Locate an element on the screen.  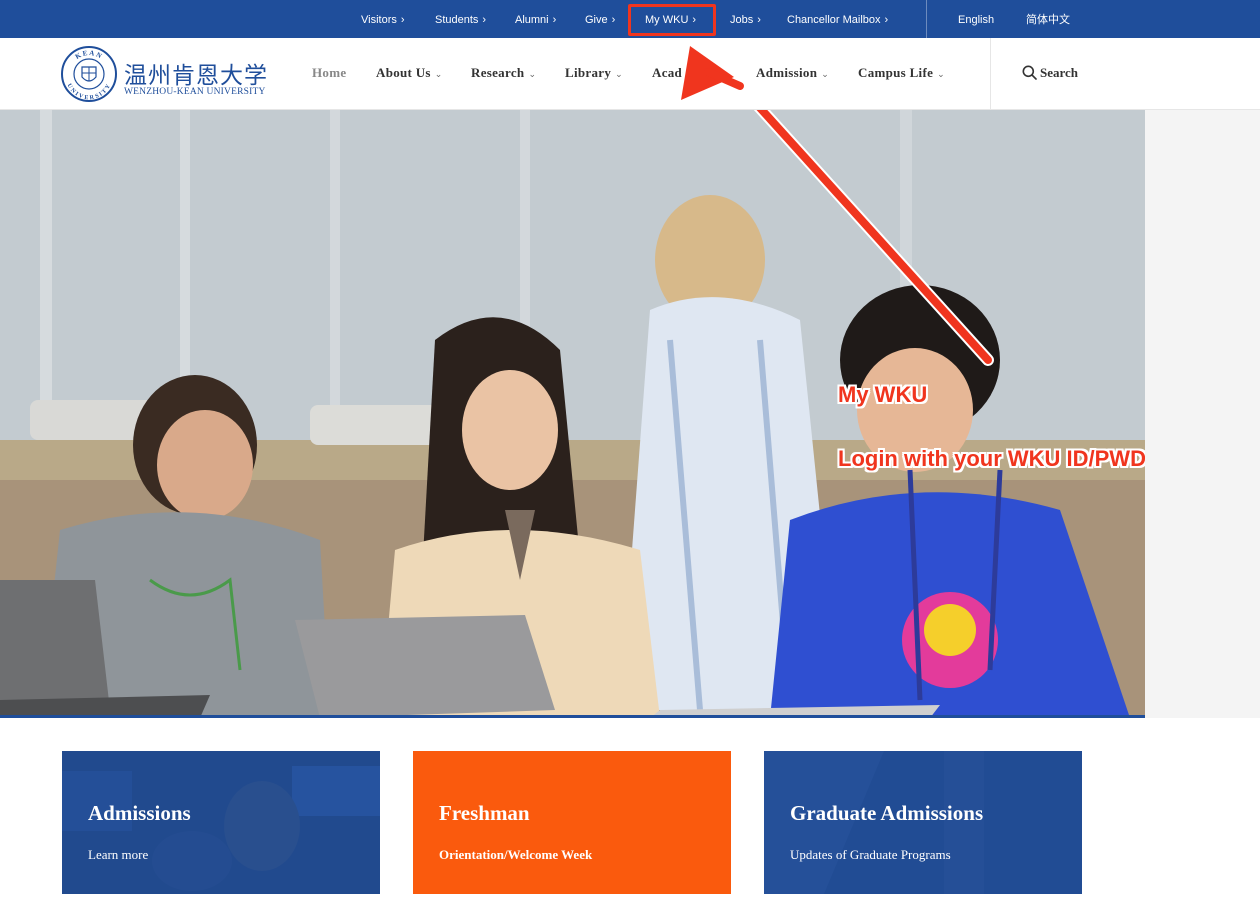
topbar-link-alumni: Alumni › is located at coordinates (535, 19).